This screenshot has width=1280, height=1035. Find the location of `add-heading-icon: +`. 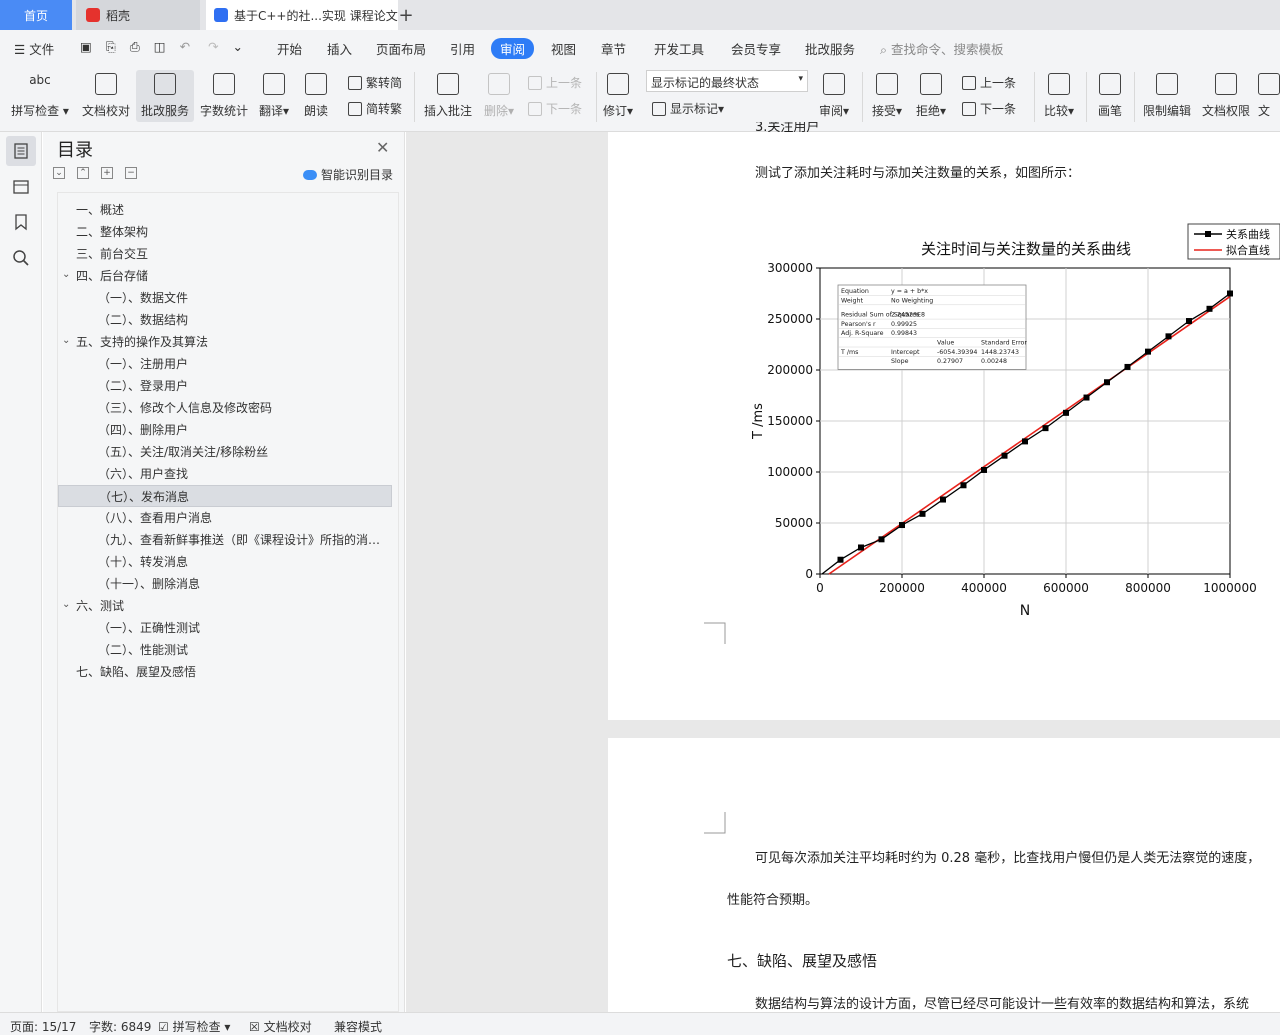

add-heading-icon: + is located at coordinates (107, 173).